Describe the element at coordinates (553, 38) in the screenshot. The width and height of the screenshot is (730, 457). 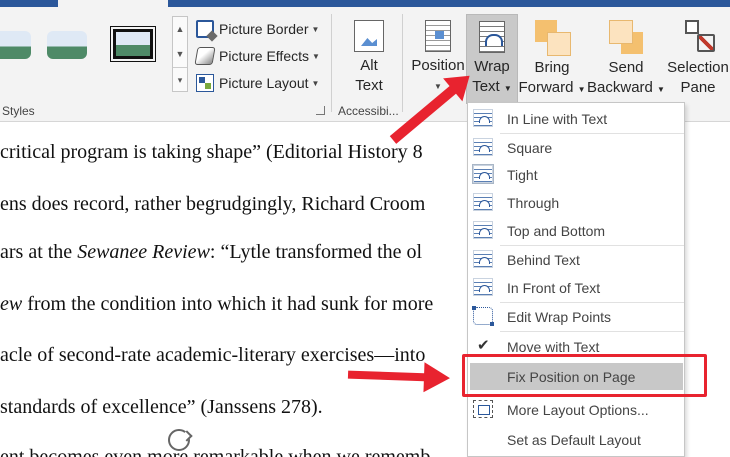
I see `bring-forward-icon` at that location.